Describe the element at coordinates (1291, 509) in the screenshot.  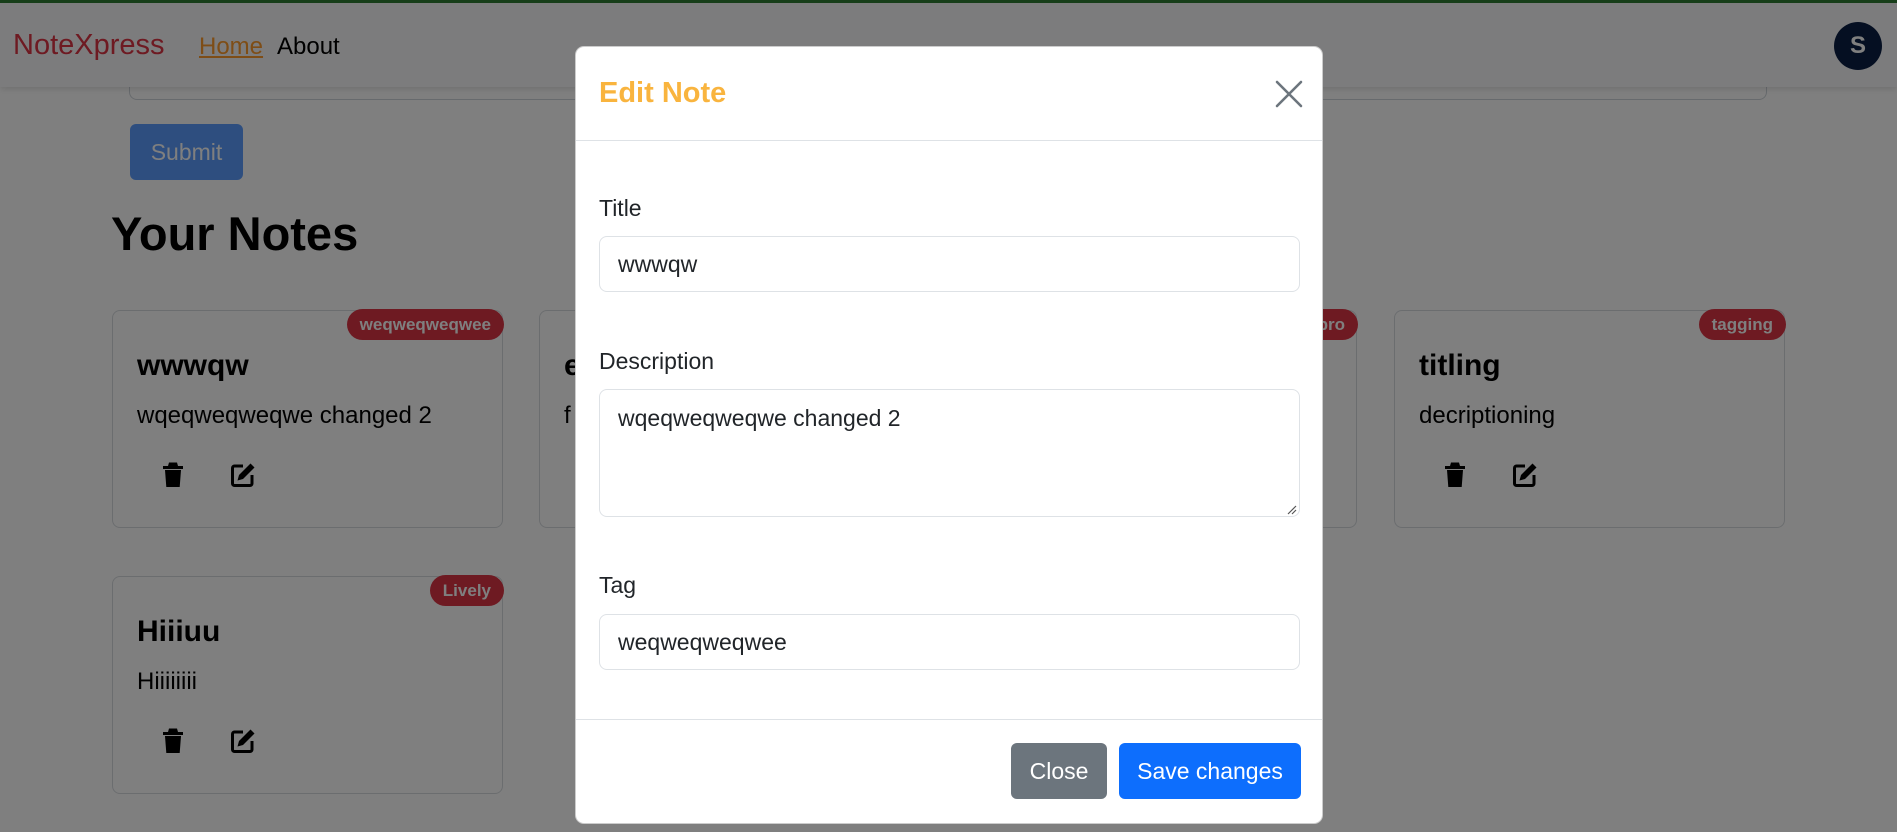
I see `resize-handle-icon` at that location.